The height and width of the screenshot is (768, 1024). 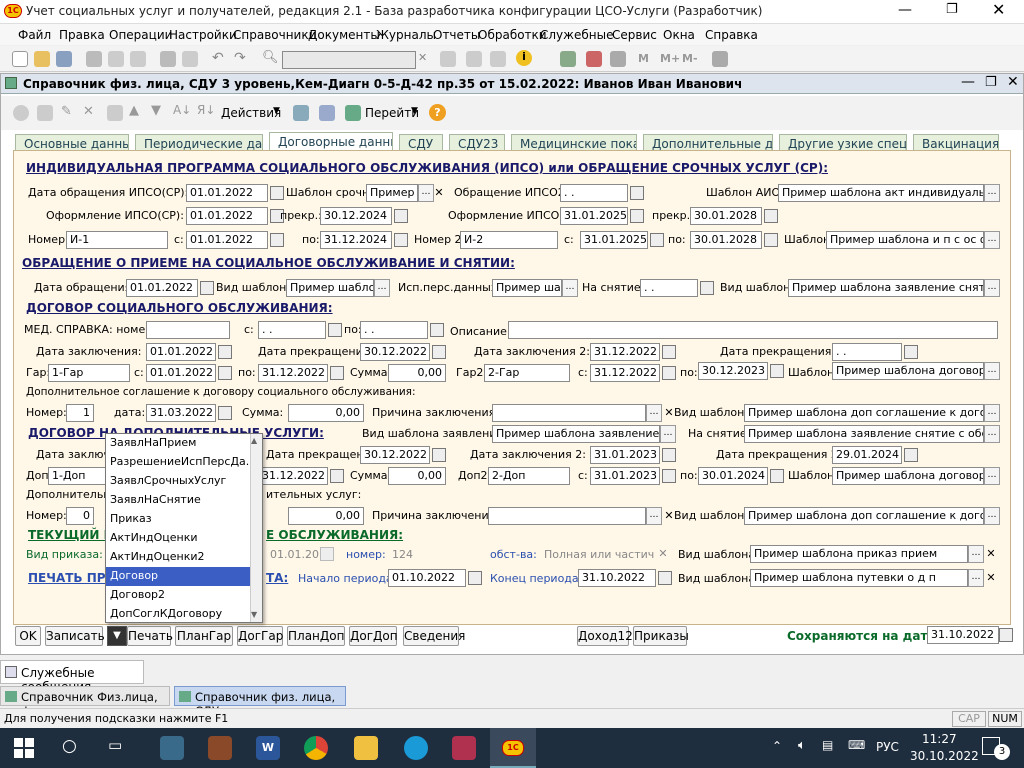 I want to click on search-input, so click(x=349, y=60).